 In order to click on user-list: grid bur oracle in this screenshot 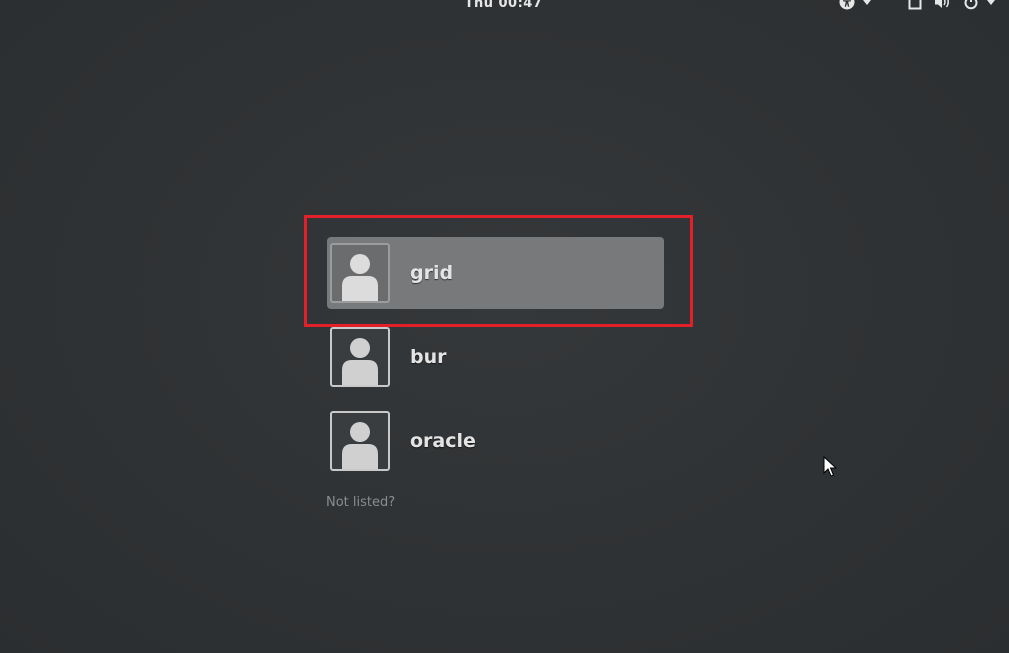, I will do `click(495, 363)`.